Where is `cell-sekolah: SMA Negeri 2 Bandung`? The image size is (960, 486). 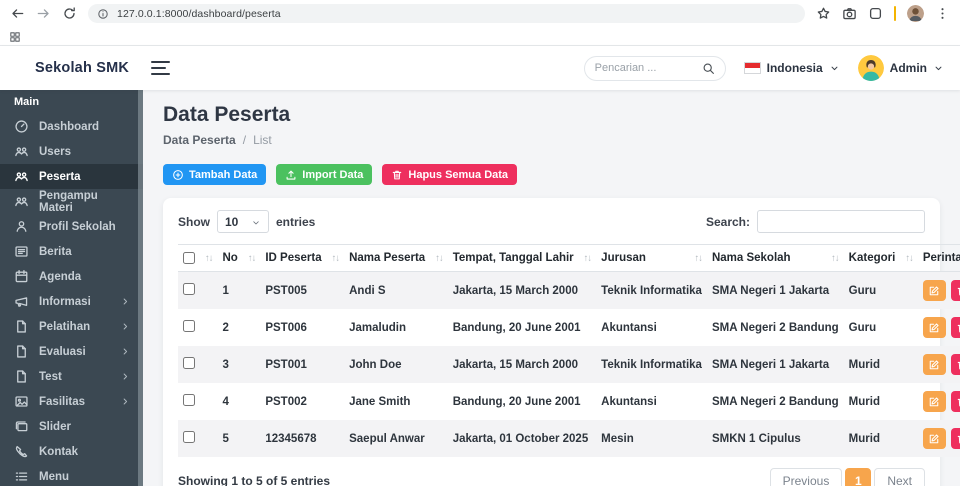 cell-sekolah: SMA Negeri 2 Bandung is located at coordinates (775, 327).